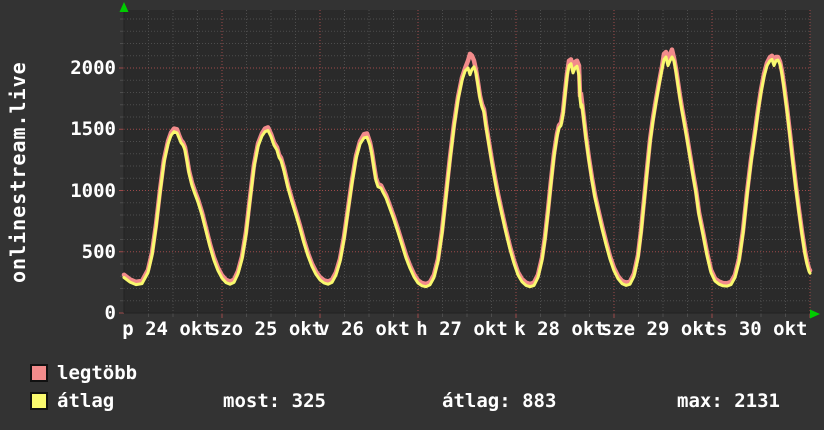  What do you see at coordinates (499, 401) in the screenshot?
I see `stat-atlag: átlag: 883` at bounding box center [499, 401].